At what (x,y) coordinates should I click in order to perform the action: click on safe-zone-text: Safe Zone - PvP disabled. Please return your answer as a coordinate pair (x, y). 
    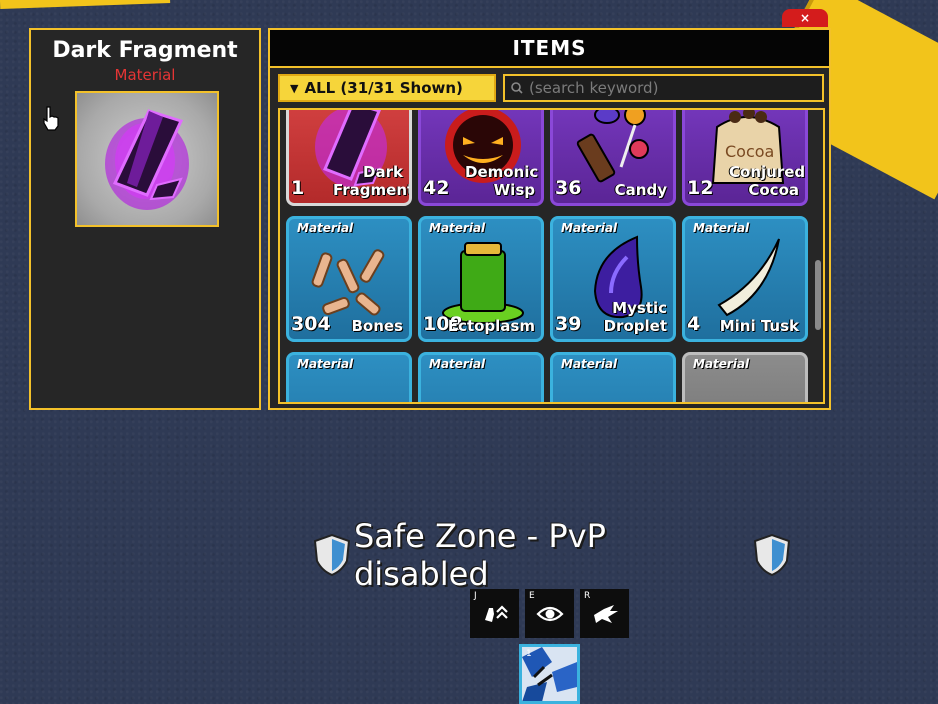
    Looking at the image, I should click on (479, 555).